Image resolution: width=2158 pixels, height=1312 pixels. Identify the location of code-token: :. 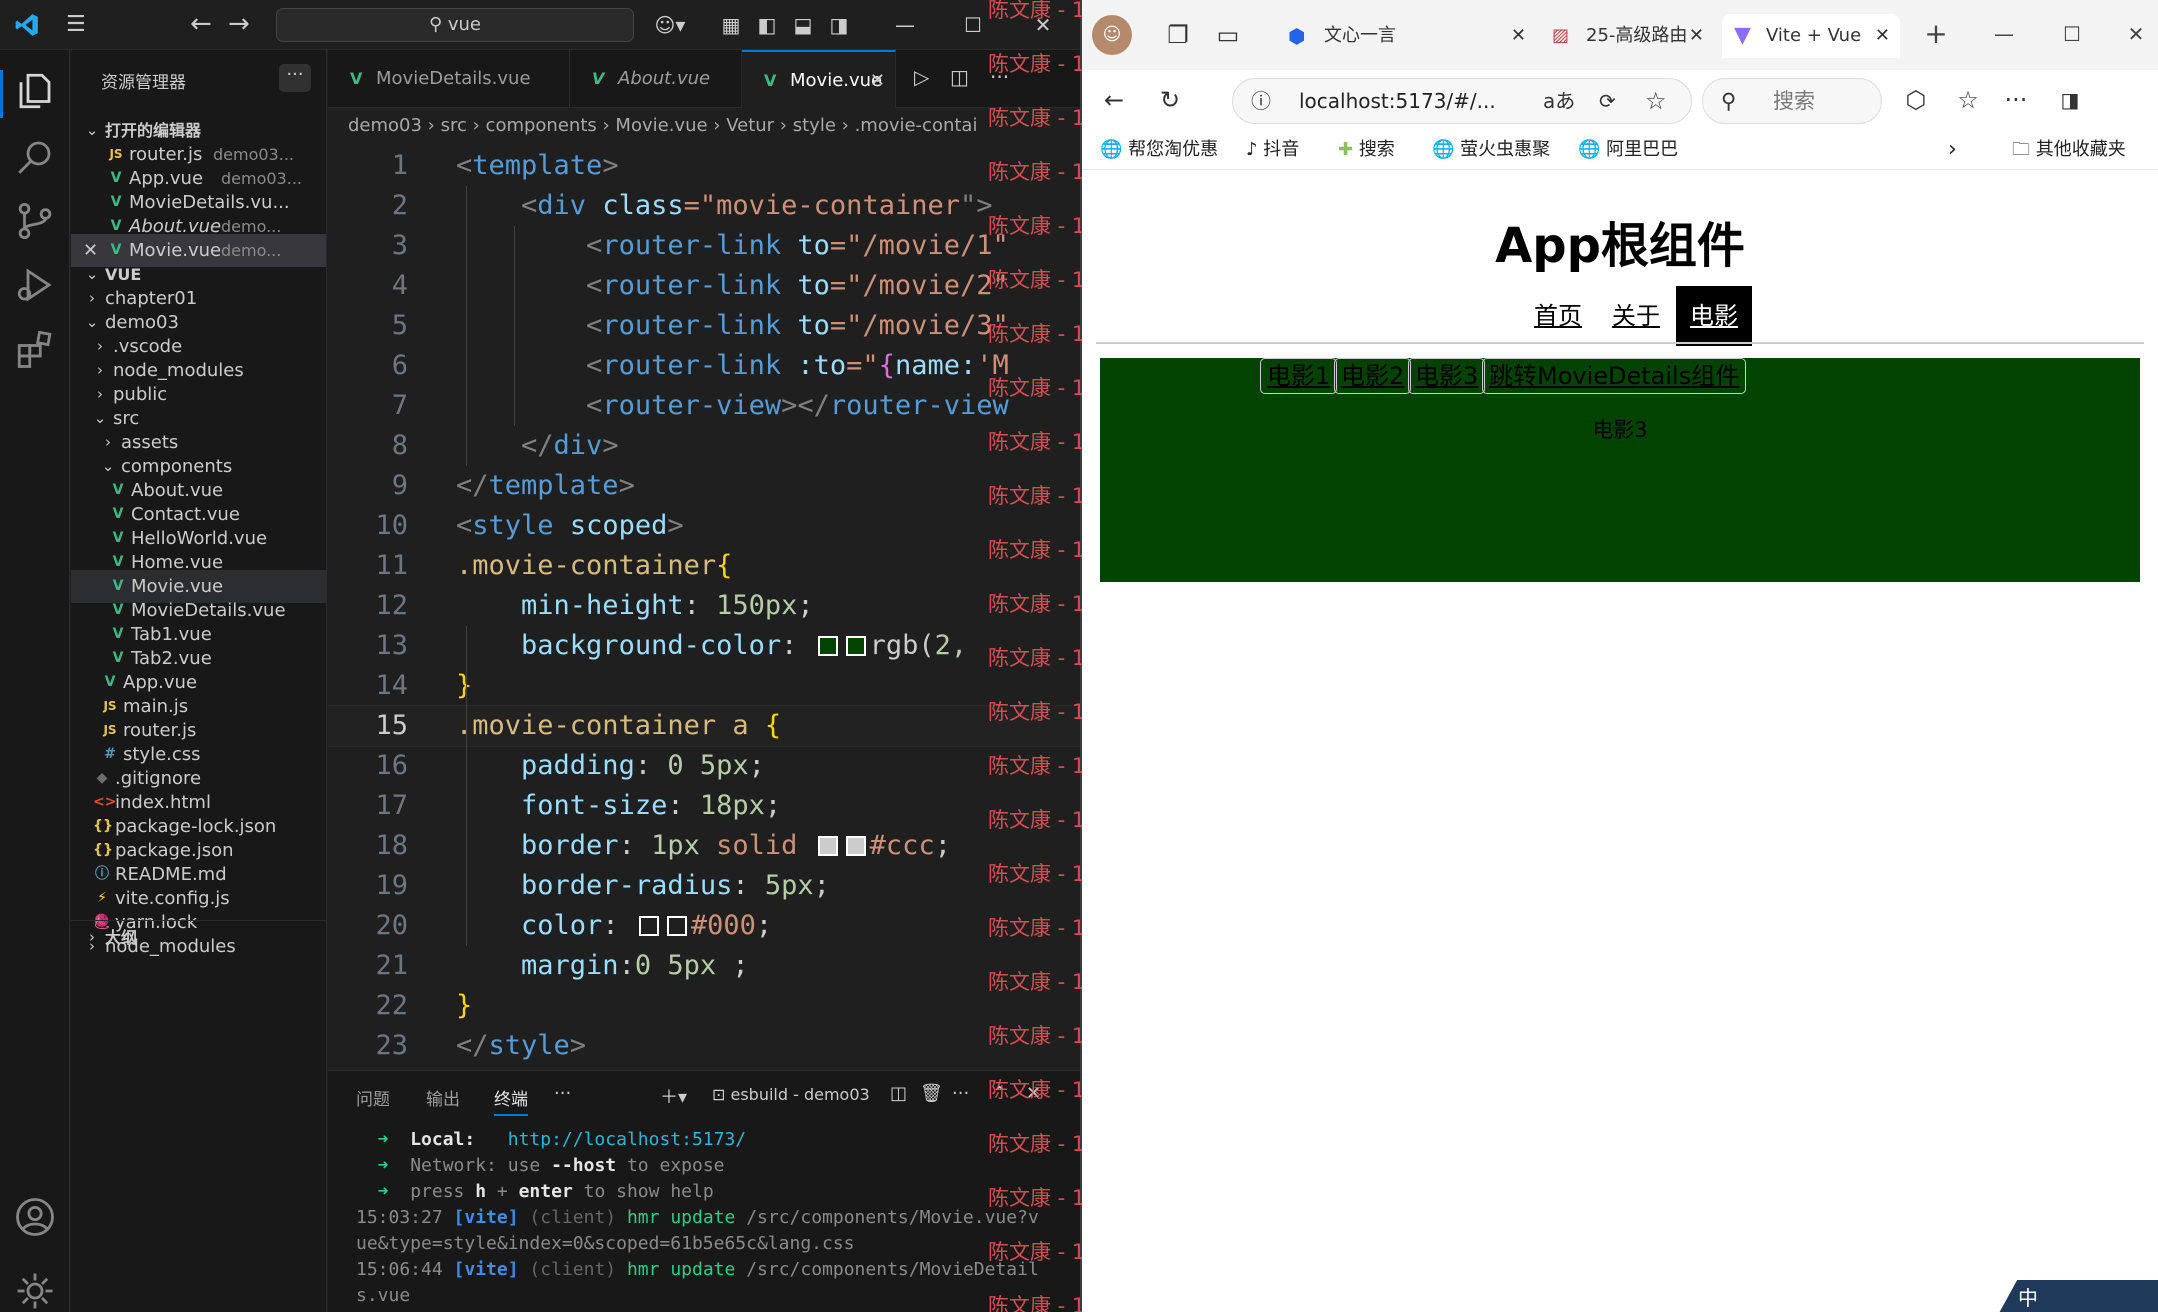
(683, 805).